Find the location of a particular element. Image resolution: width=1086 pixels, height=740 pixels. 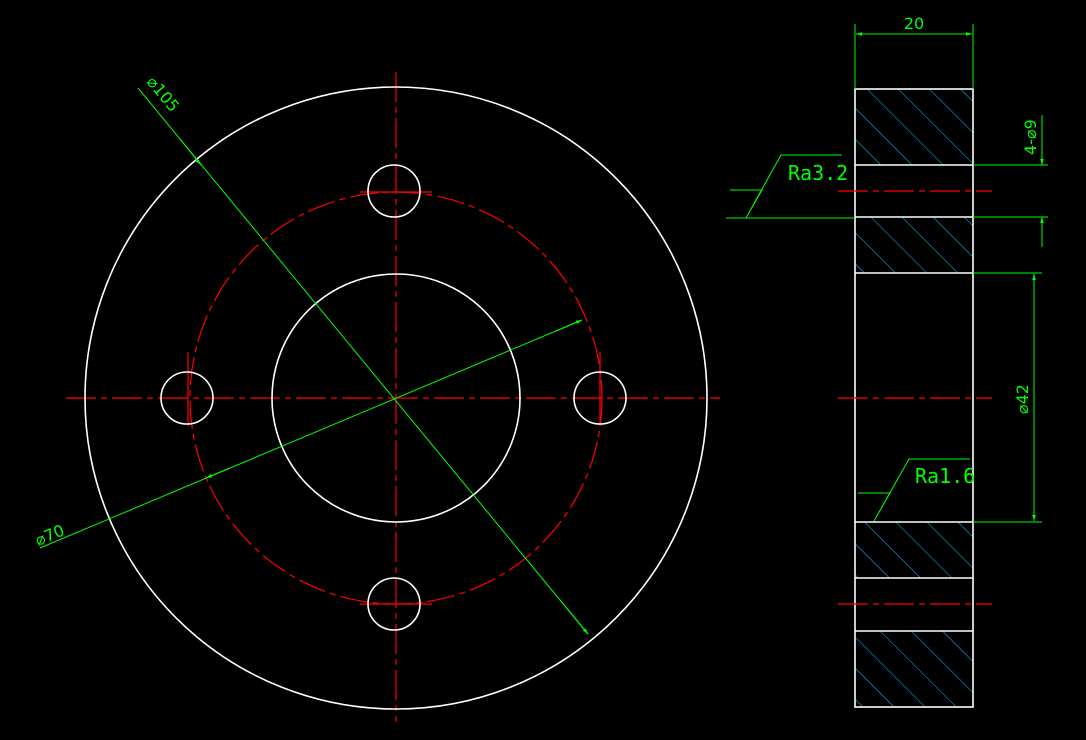

dim-105-arrow-bottom is located at coordinates (574, 617).